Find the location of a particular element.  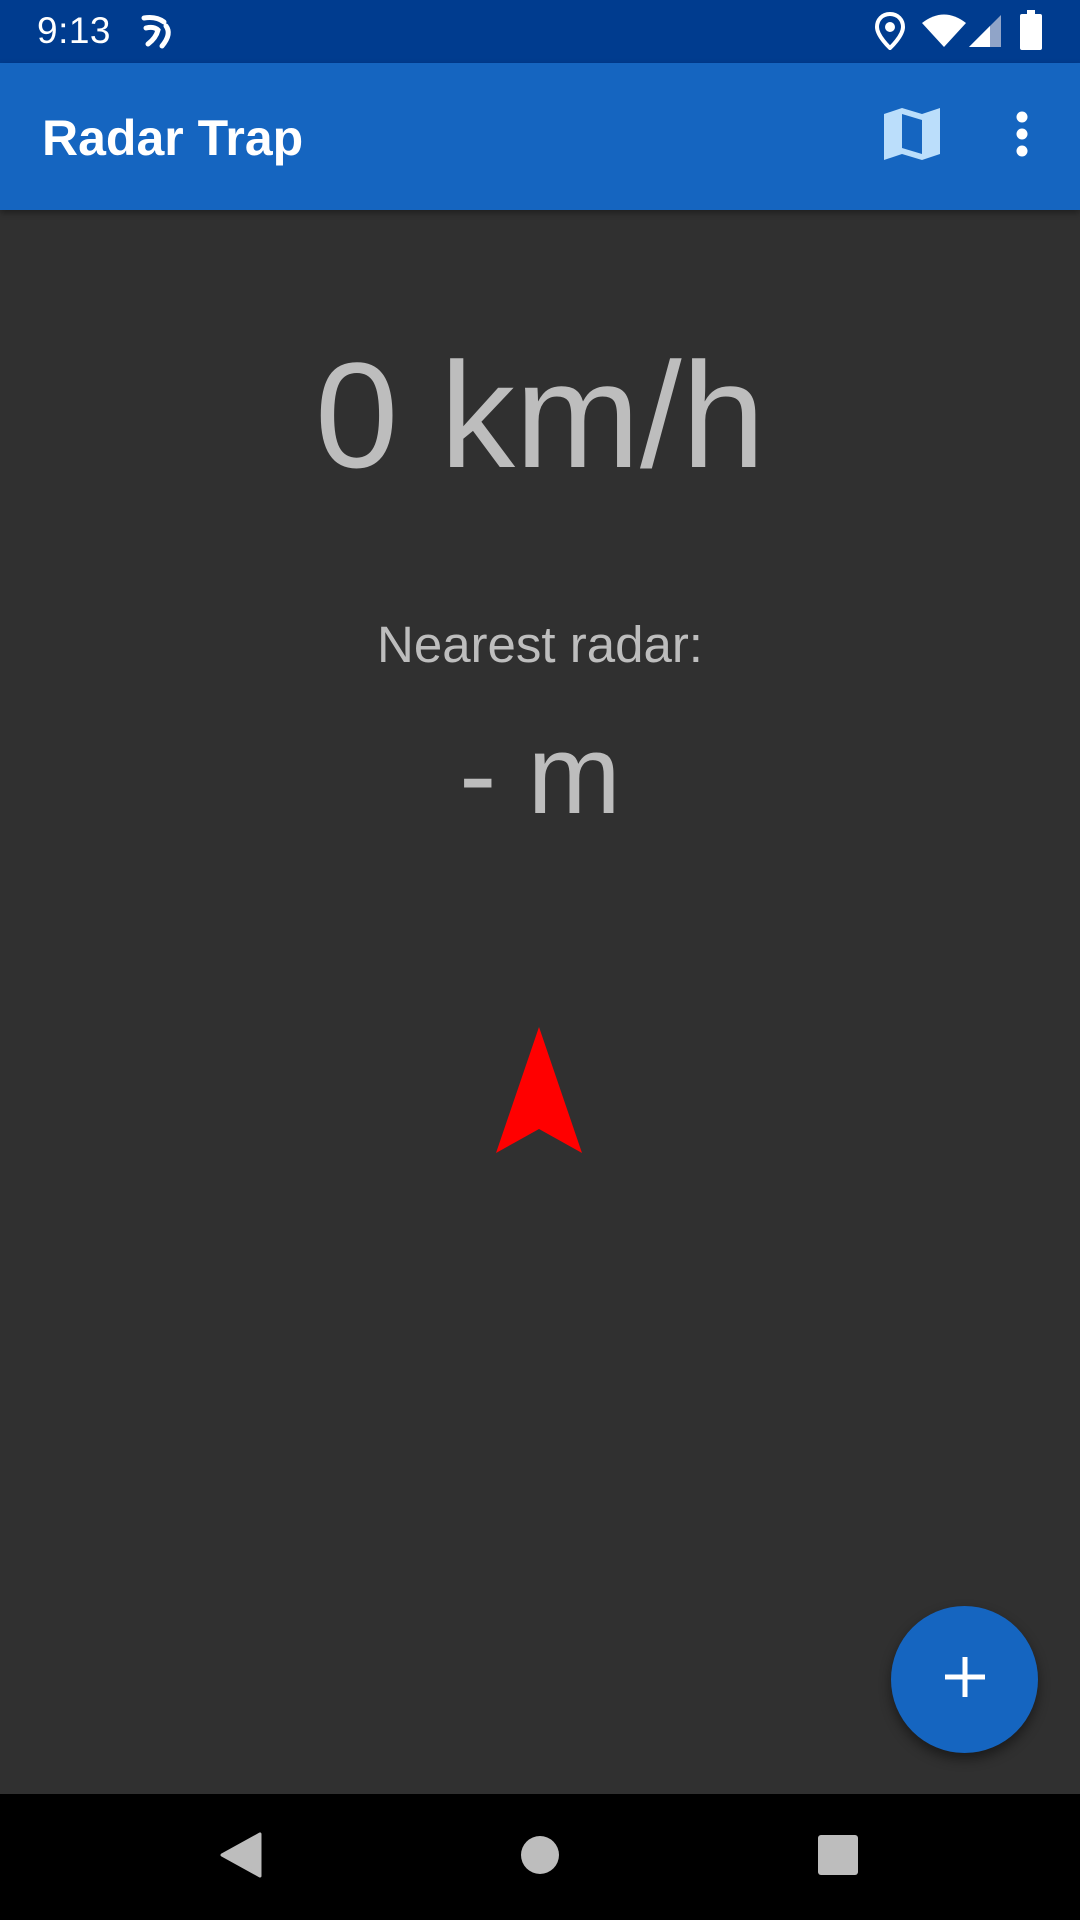

status-bar: 9:13 is located at coordinates (540, 31).